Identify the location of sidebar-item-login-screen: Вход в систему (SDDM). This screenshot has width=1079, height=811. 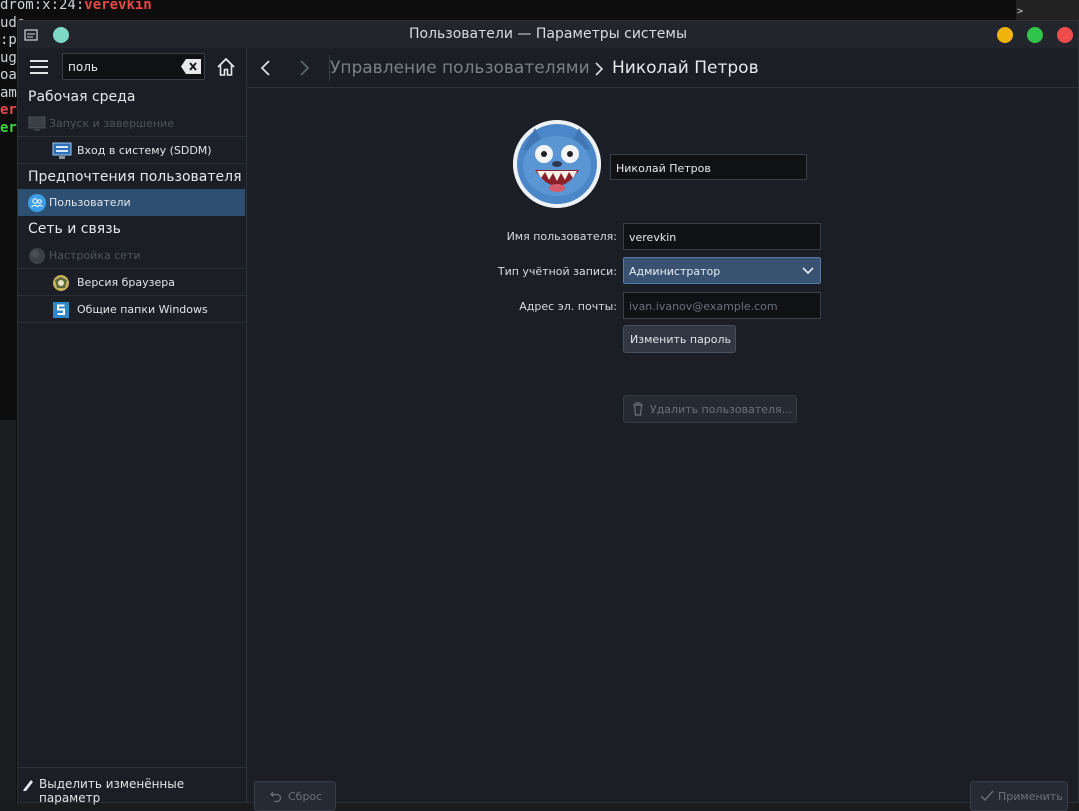
(131, 150).